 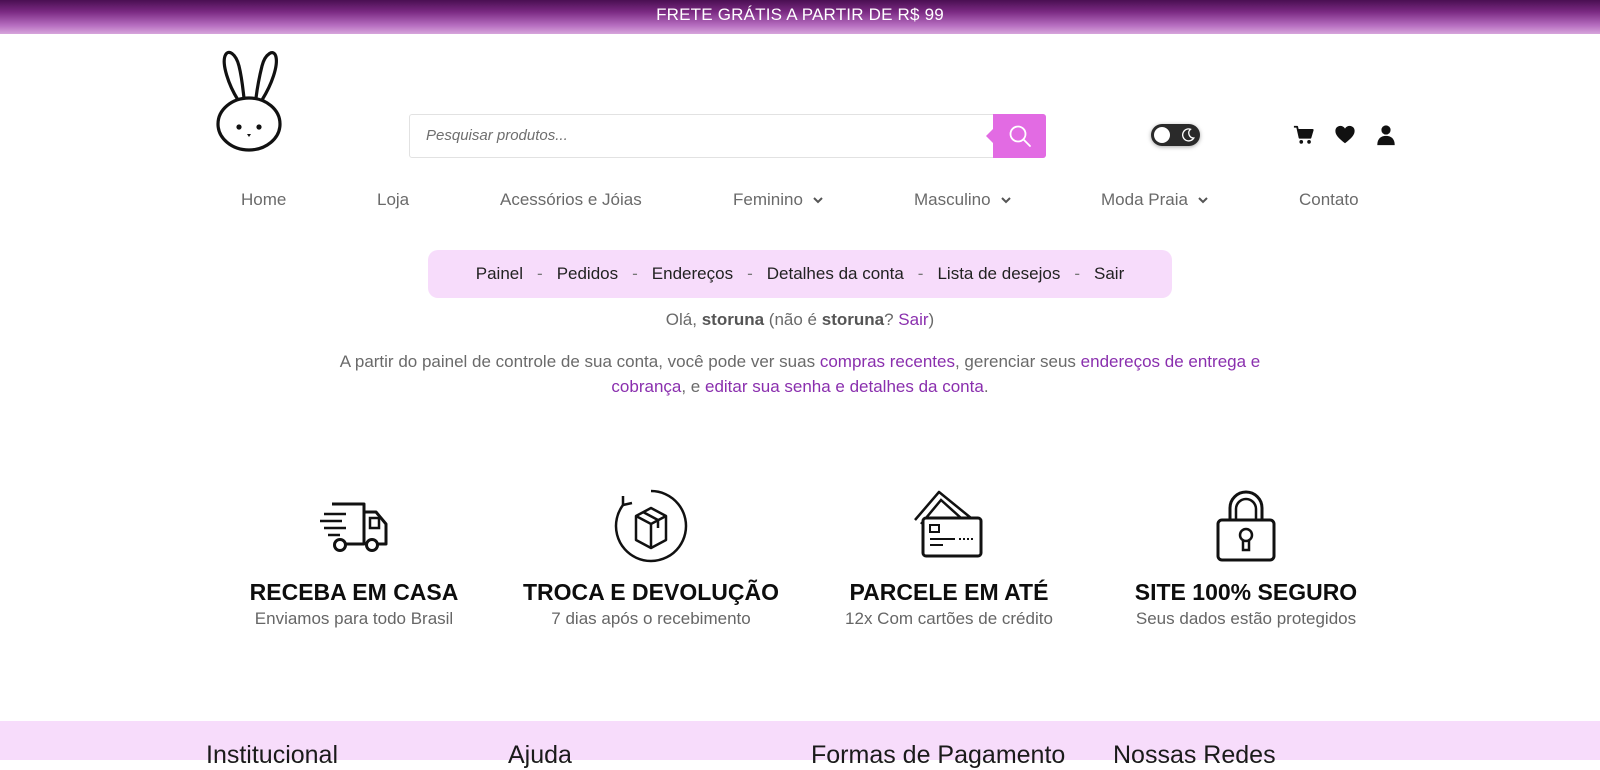 I want to click on moon-icon, so click(x=1188, y=135).